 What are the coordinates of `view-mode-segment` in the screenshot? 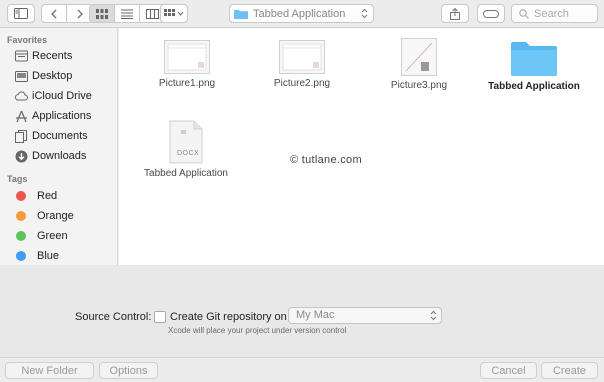 It's located at (127, 13).